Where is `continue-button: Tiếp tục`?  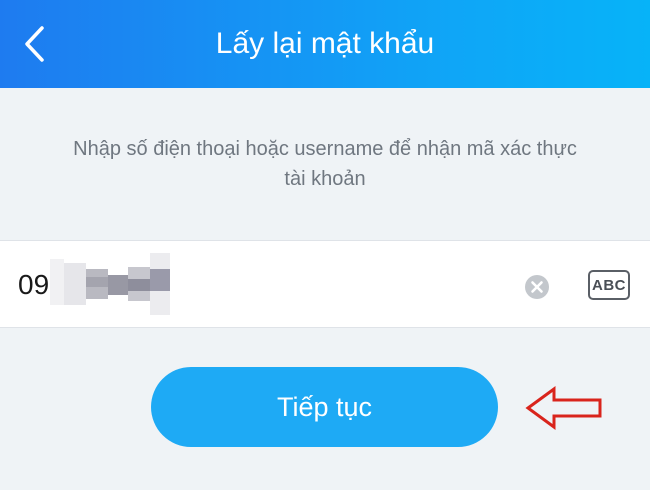
continue-button: Tiếp tục is located at coordinates (324, 407).